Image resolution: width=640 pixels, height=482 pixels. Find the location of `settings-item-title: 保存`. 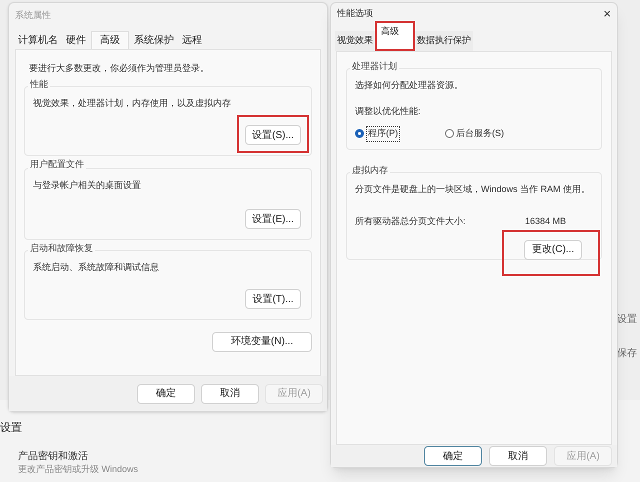

settings-item-title: 保存 is located at coordinates (627, 354).